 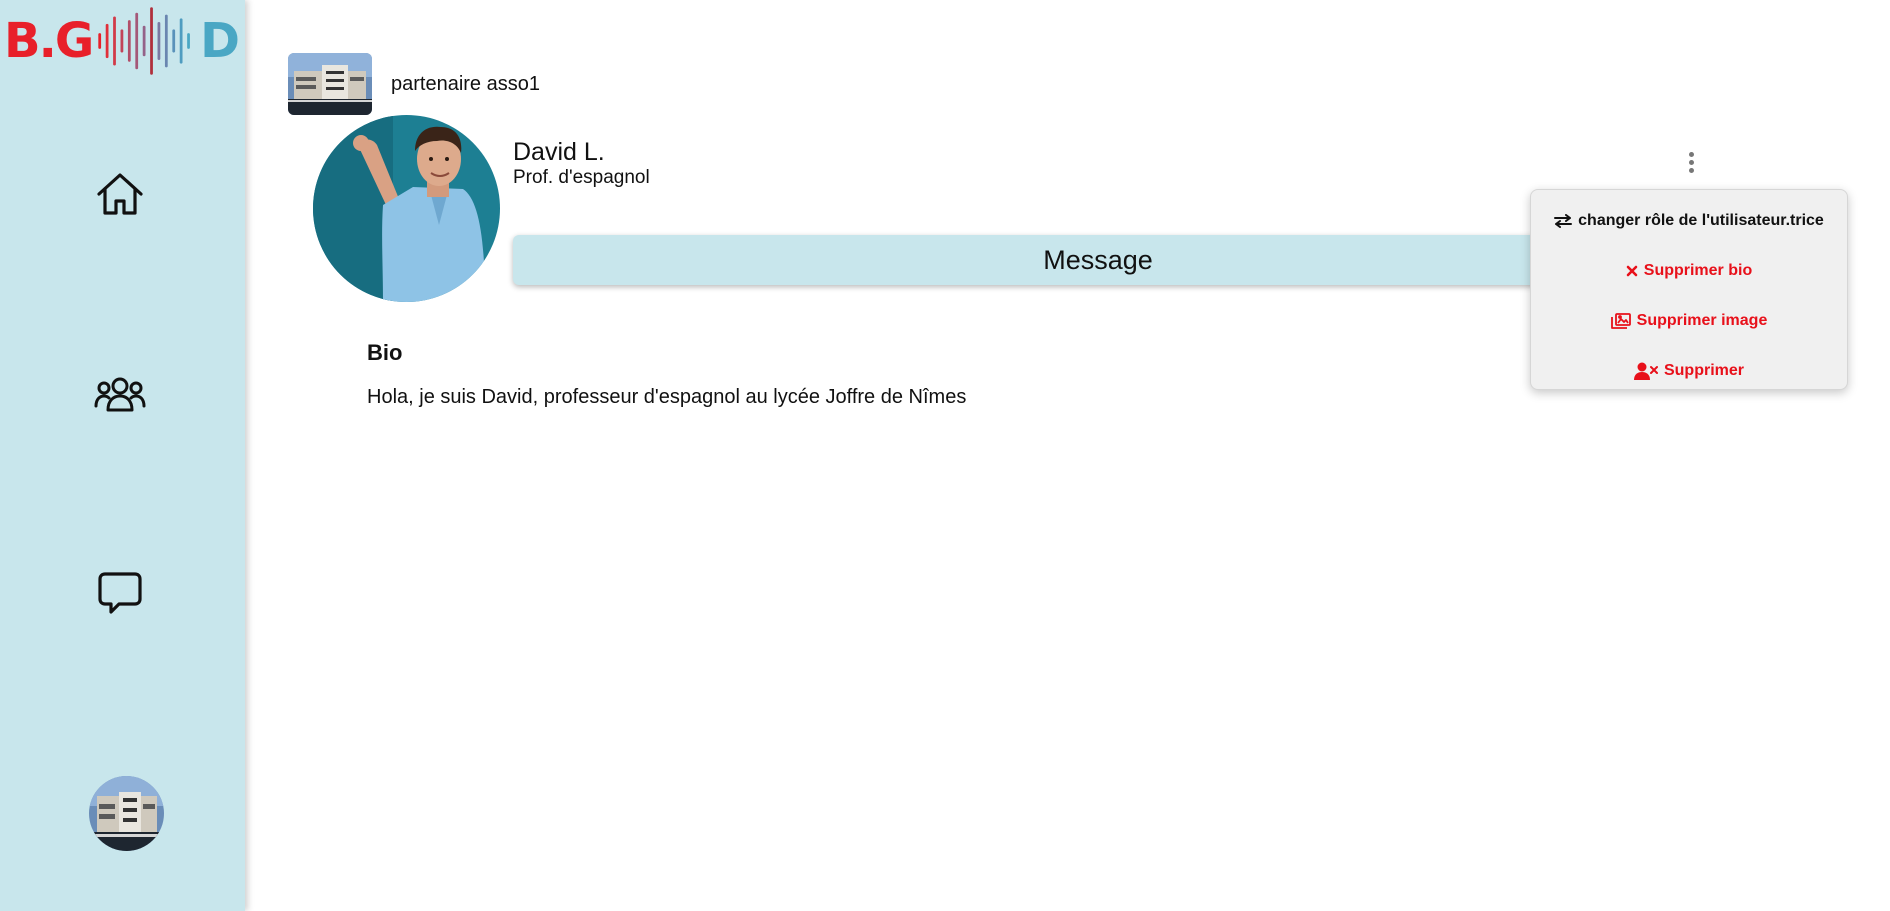 What do you see at coordinates (1098, 260) in the screenshot?
I see `message-button: Message` at bounding box center [1098, 260].